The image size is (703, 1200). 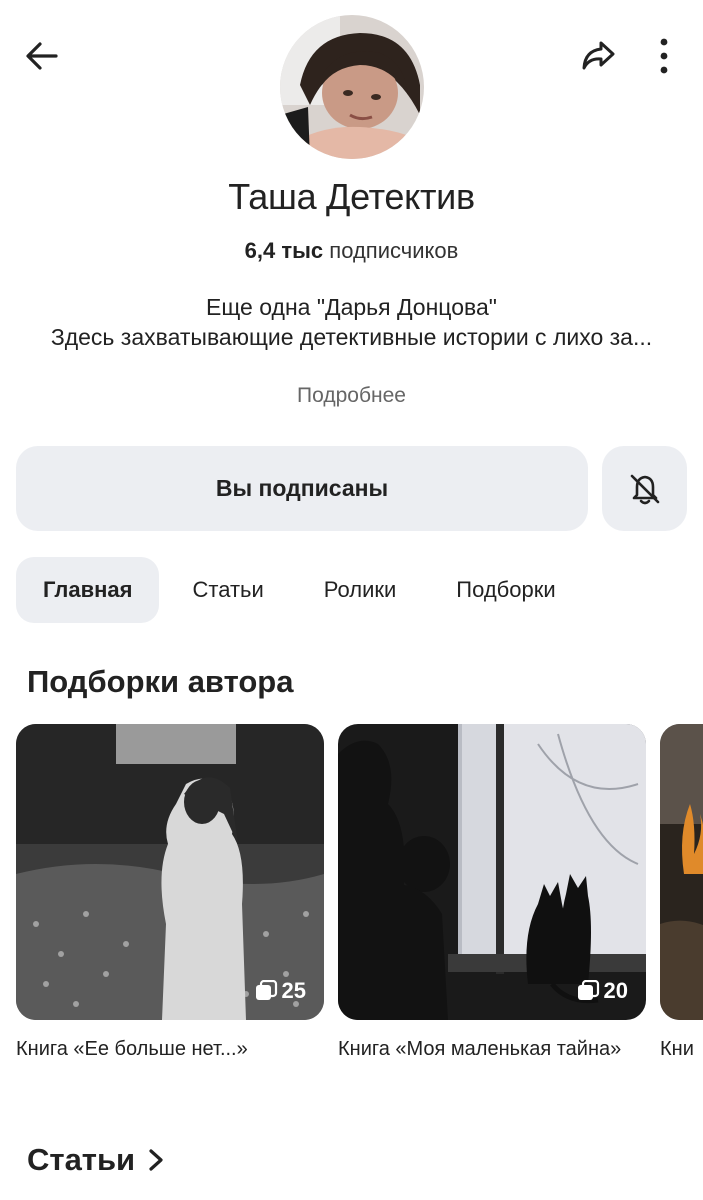 What do you see at coordinates (132, 1049) in the screenshot?
I see `collection-title-1: Книга «Ее больше нет...»` at bounding box center [132, 1049].